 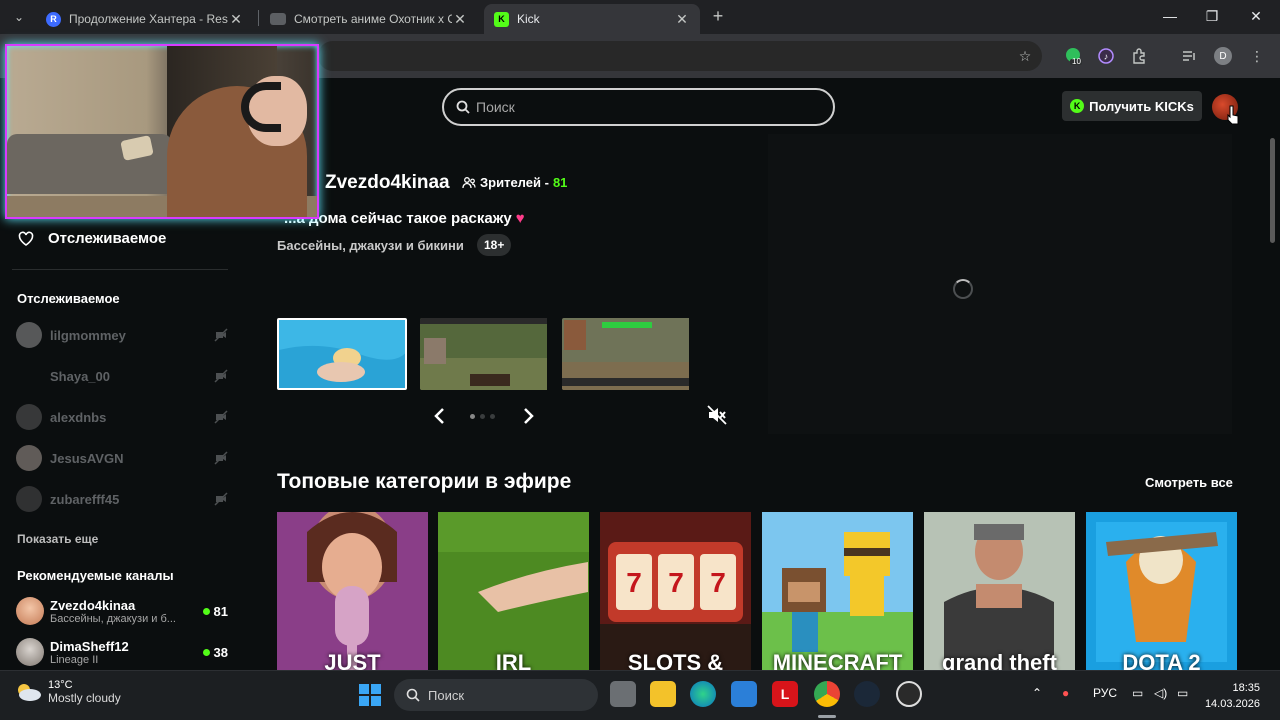 What do you see at coordinates (1161, 591) in the screenshot?
I see `category-card-dota2: DOTA 2` at bounding box center [1161, 591].